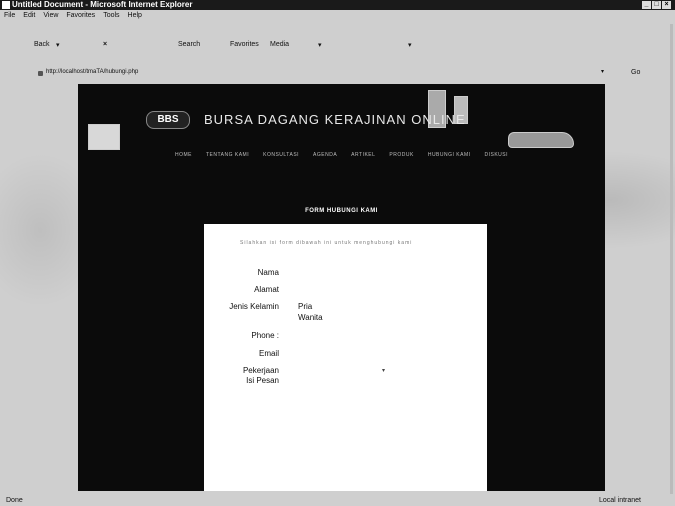 The height and width of the screenshot is (506, 675). Describe the element at coordinates (227, 155) in the screenshot. I see `nav-tentang-kami: TENTANG KAMI` at that location.